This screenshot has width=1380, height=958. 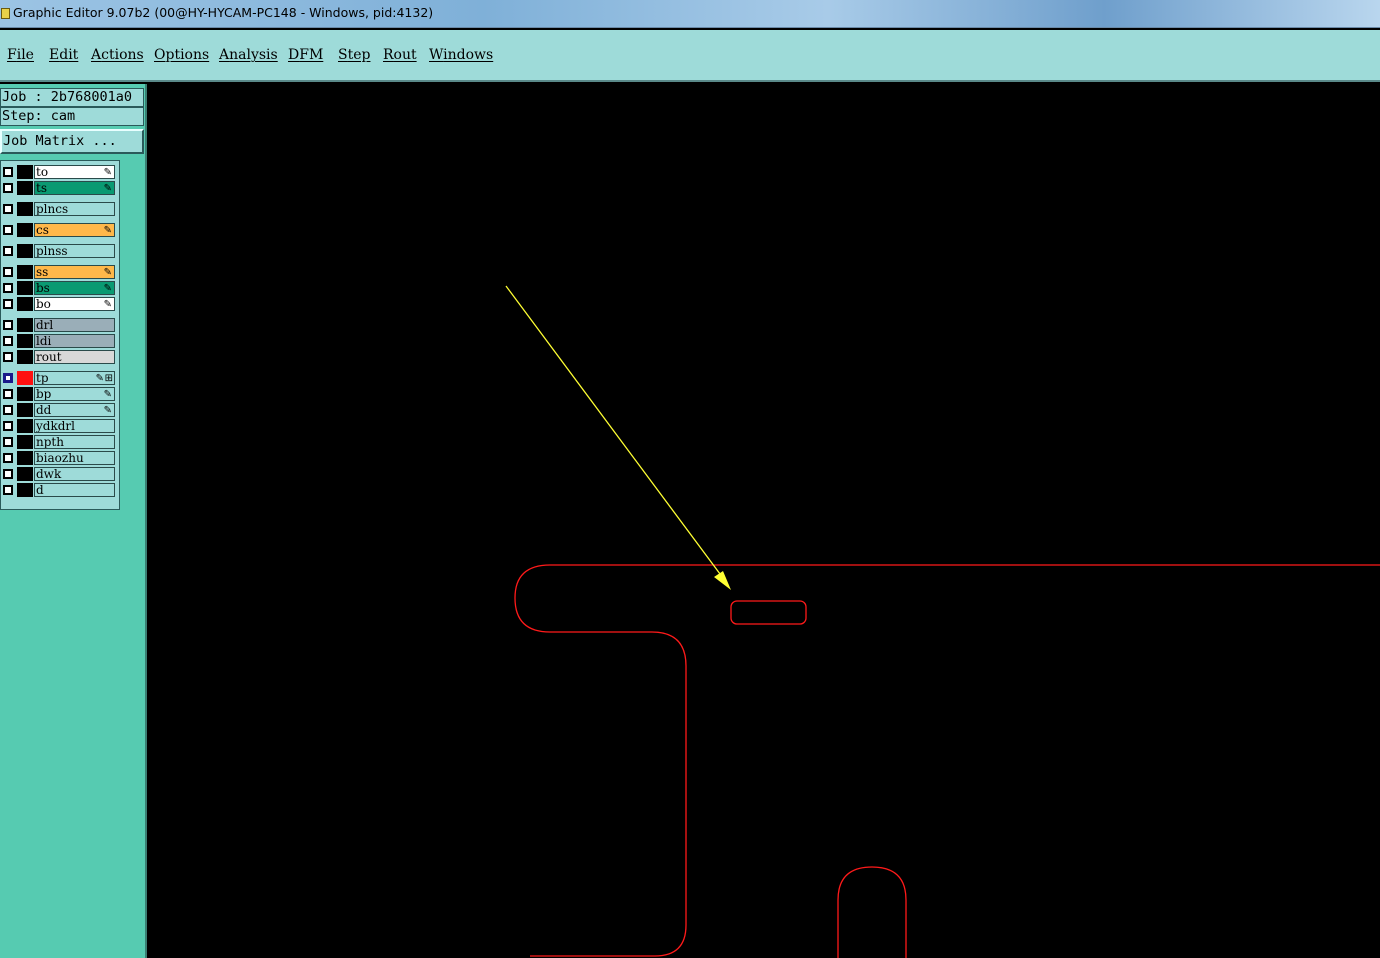 I want to click on layer-row-ydkdrl: ydkdrl, so click(x=60, y=426).